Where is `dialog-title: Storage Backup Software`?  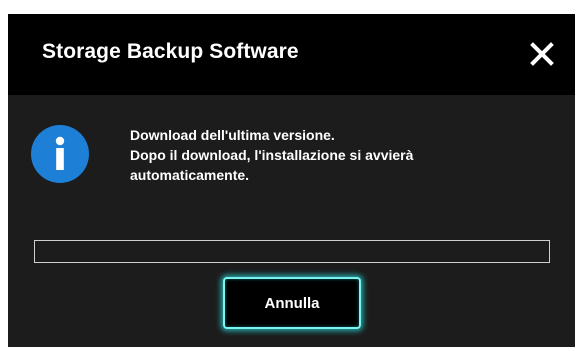
dialog-title: Storage Backup Software is located at coordinates (170, 51).